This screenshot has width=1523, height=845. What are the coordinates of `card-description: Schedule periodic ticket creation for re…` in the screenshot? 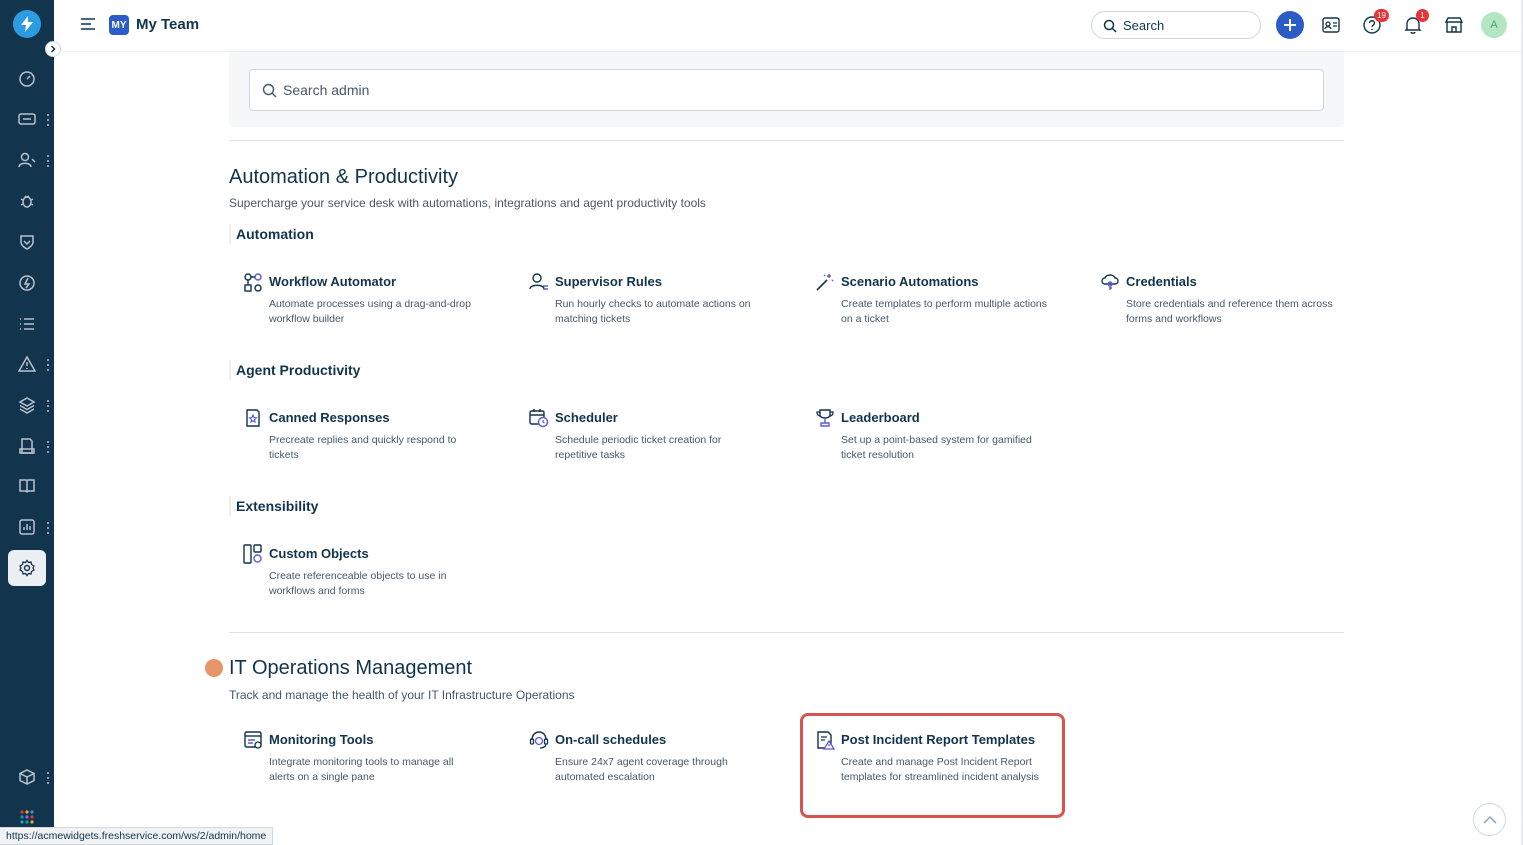 It's located at (638, 447).